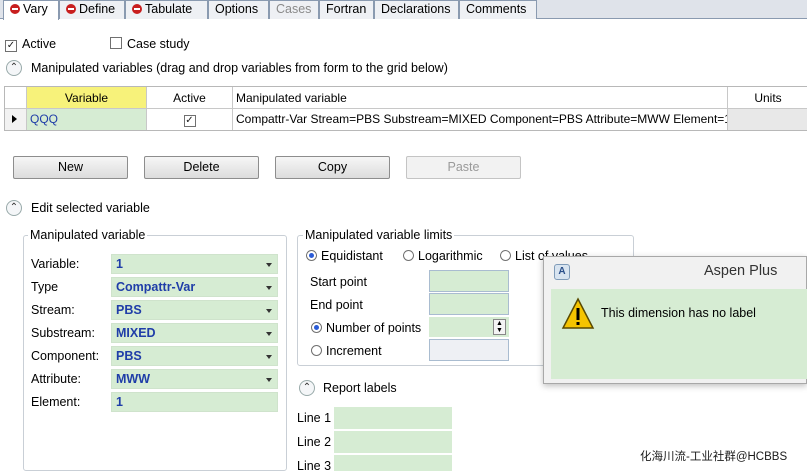 This screenshot has height=473, width=807. Describe the element at coordinates (166, 9) in the screenshot. I see `tab-tabulate: Tabulate` at that location.